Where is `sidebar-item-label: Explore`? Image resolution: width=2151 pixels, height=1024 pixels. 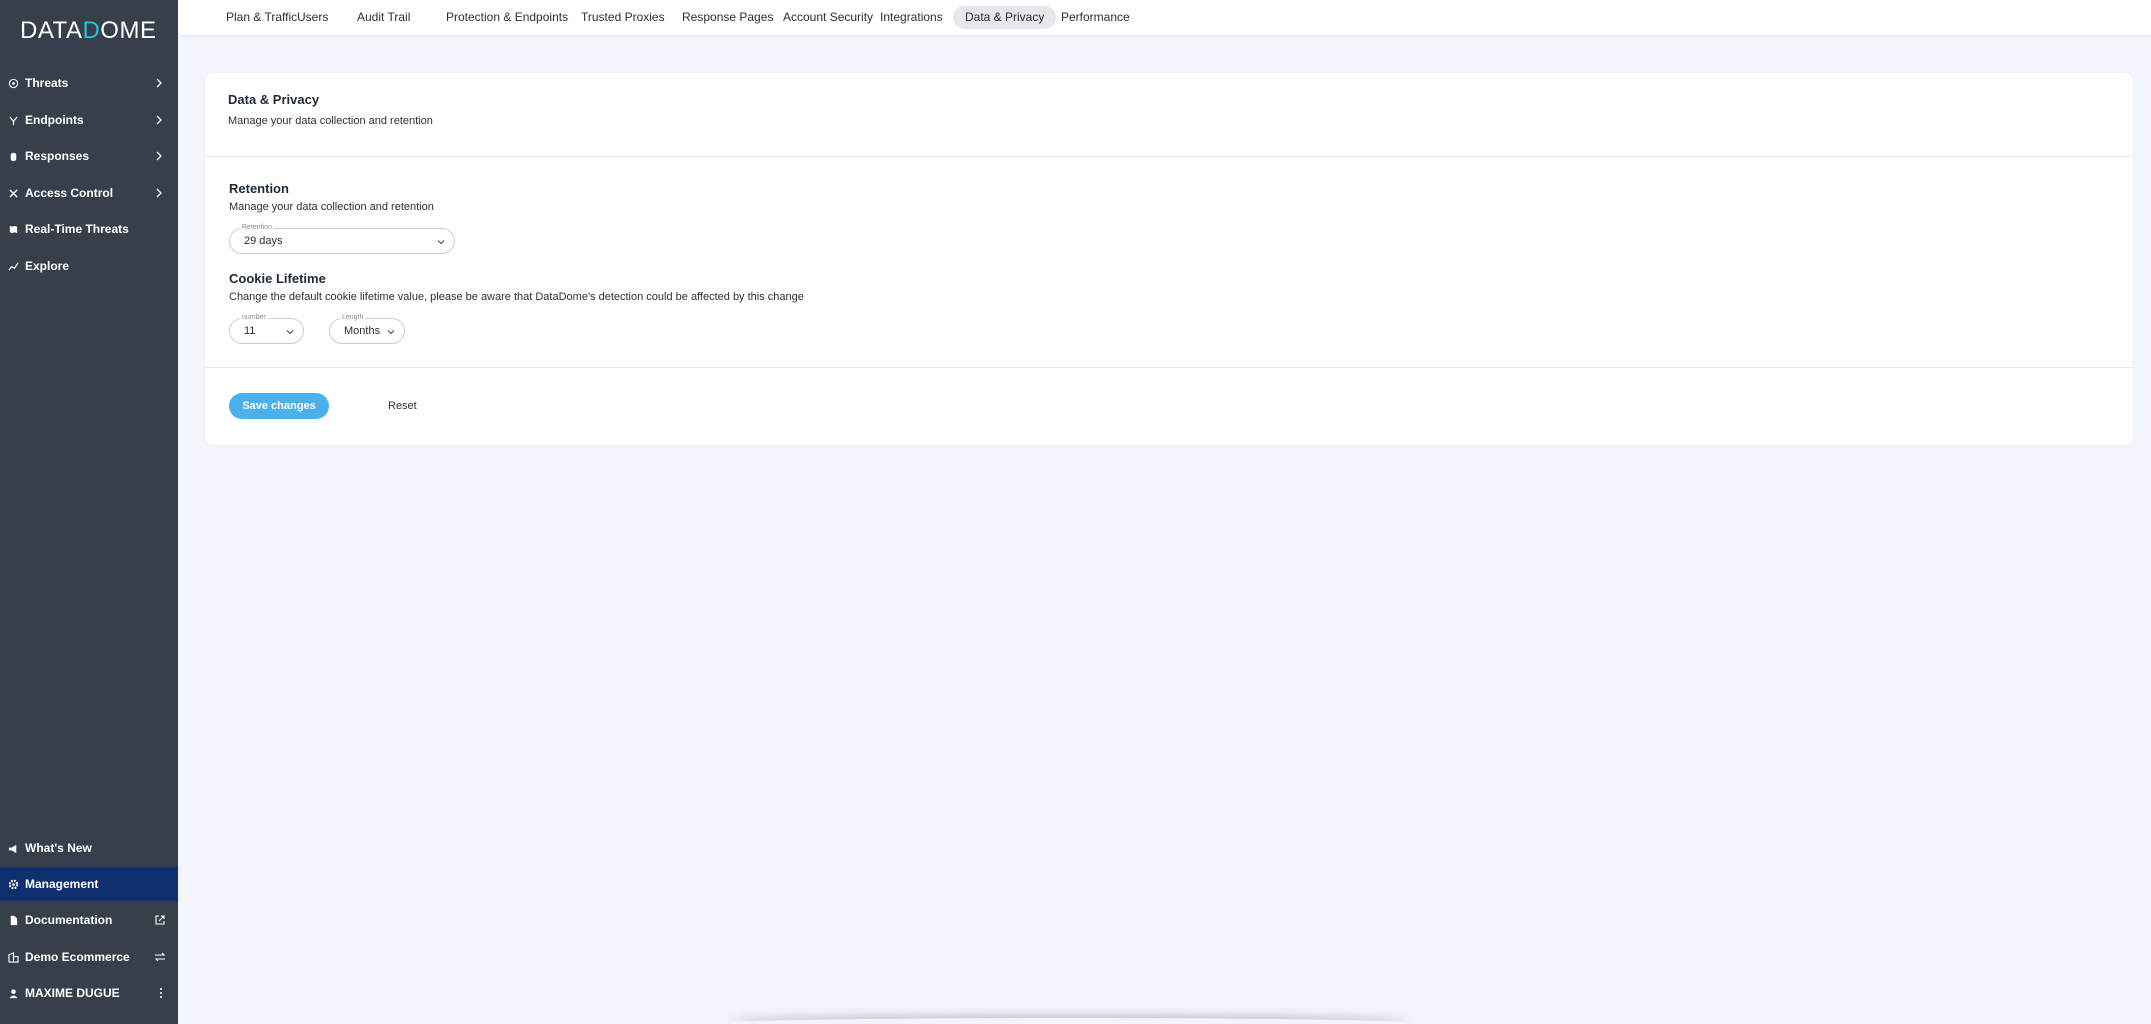
sidebar-item-label: Explore is located at coordinates (47, 266).